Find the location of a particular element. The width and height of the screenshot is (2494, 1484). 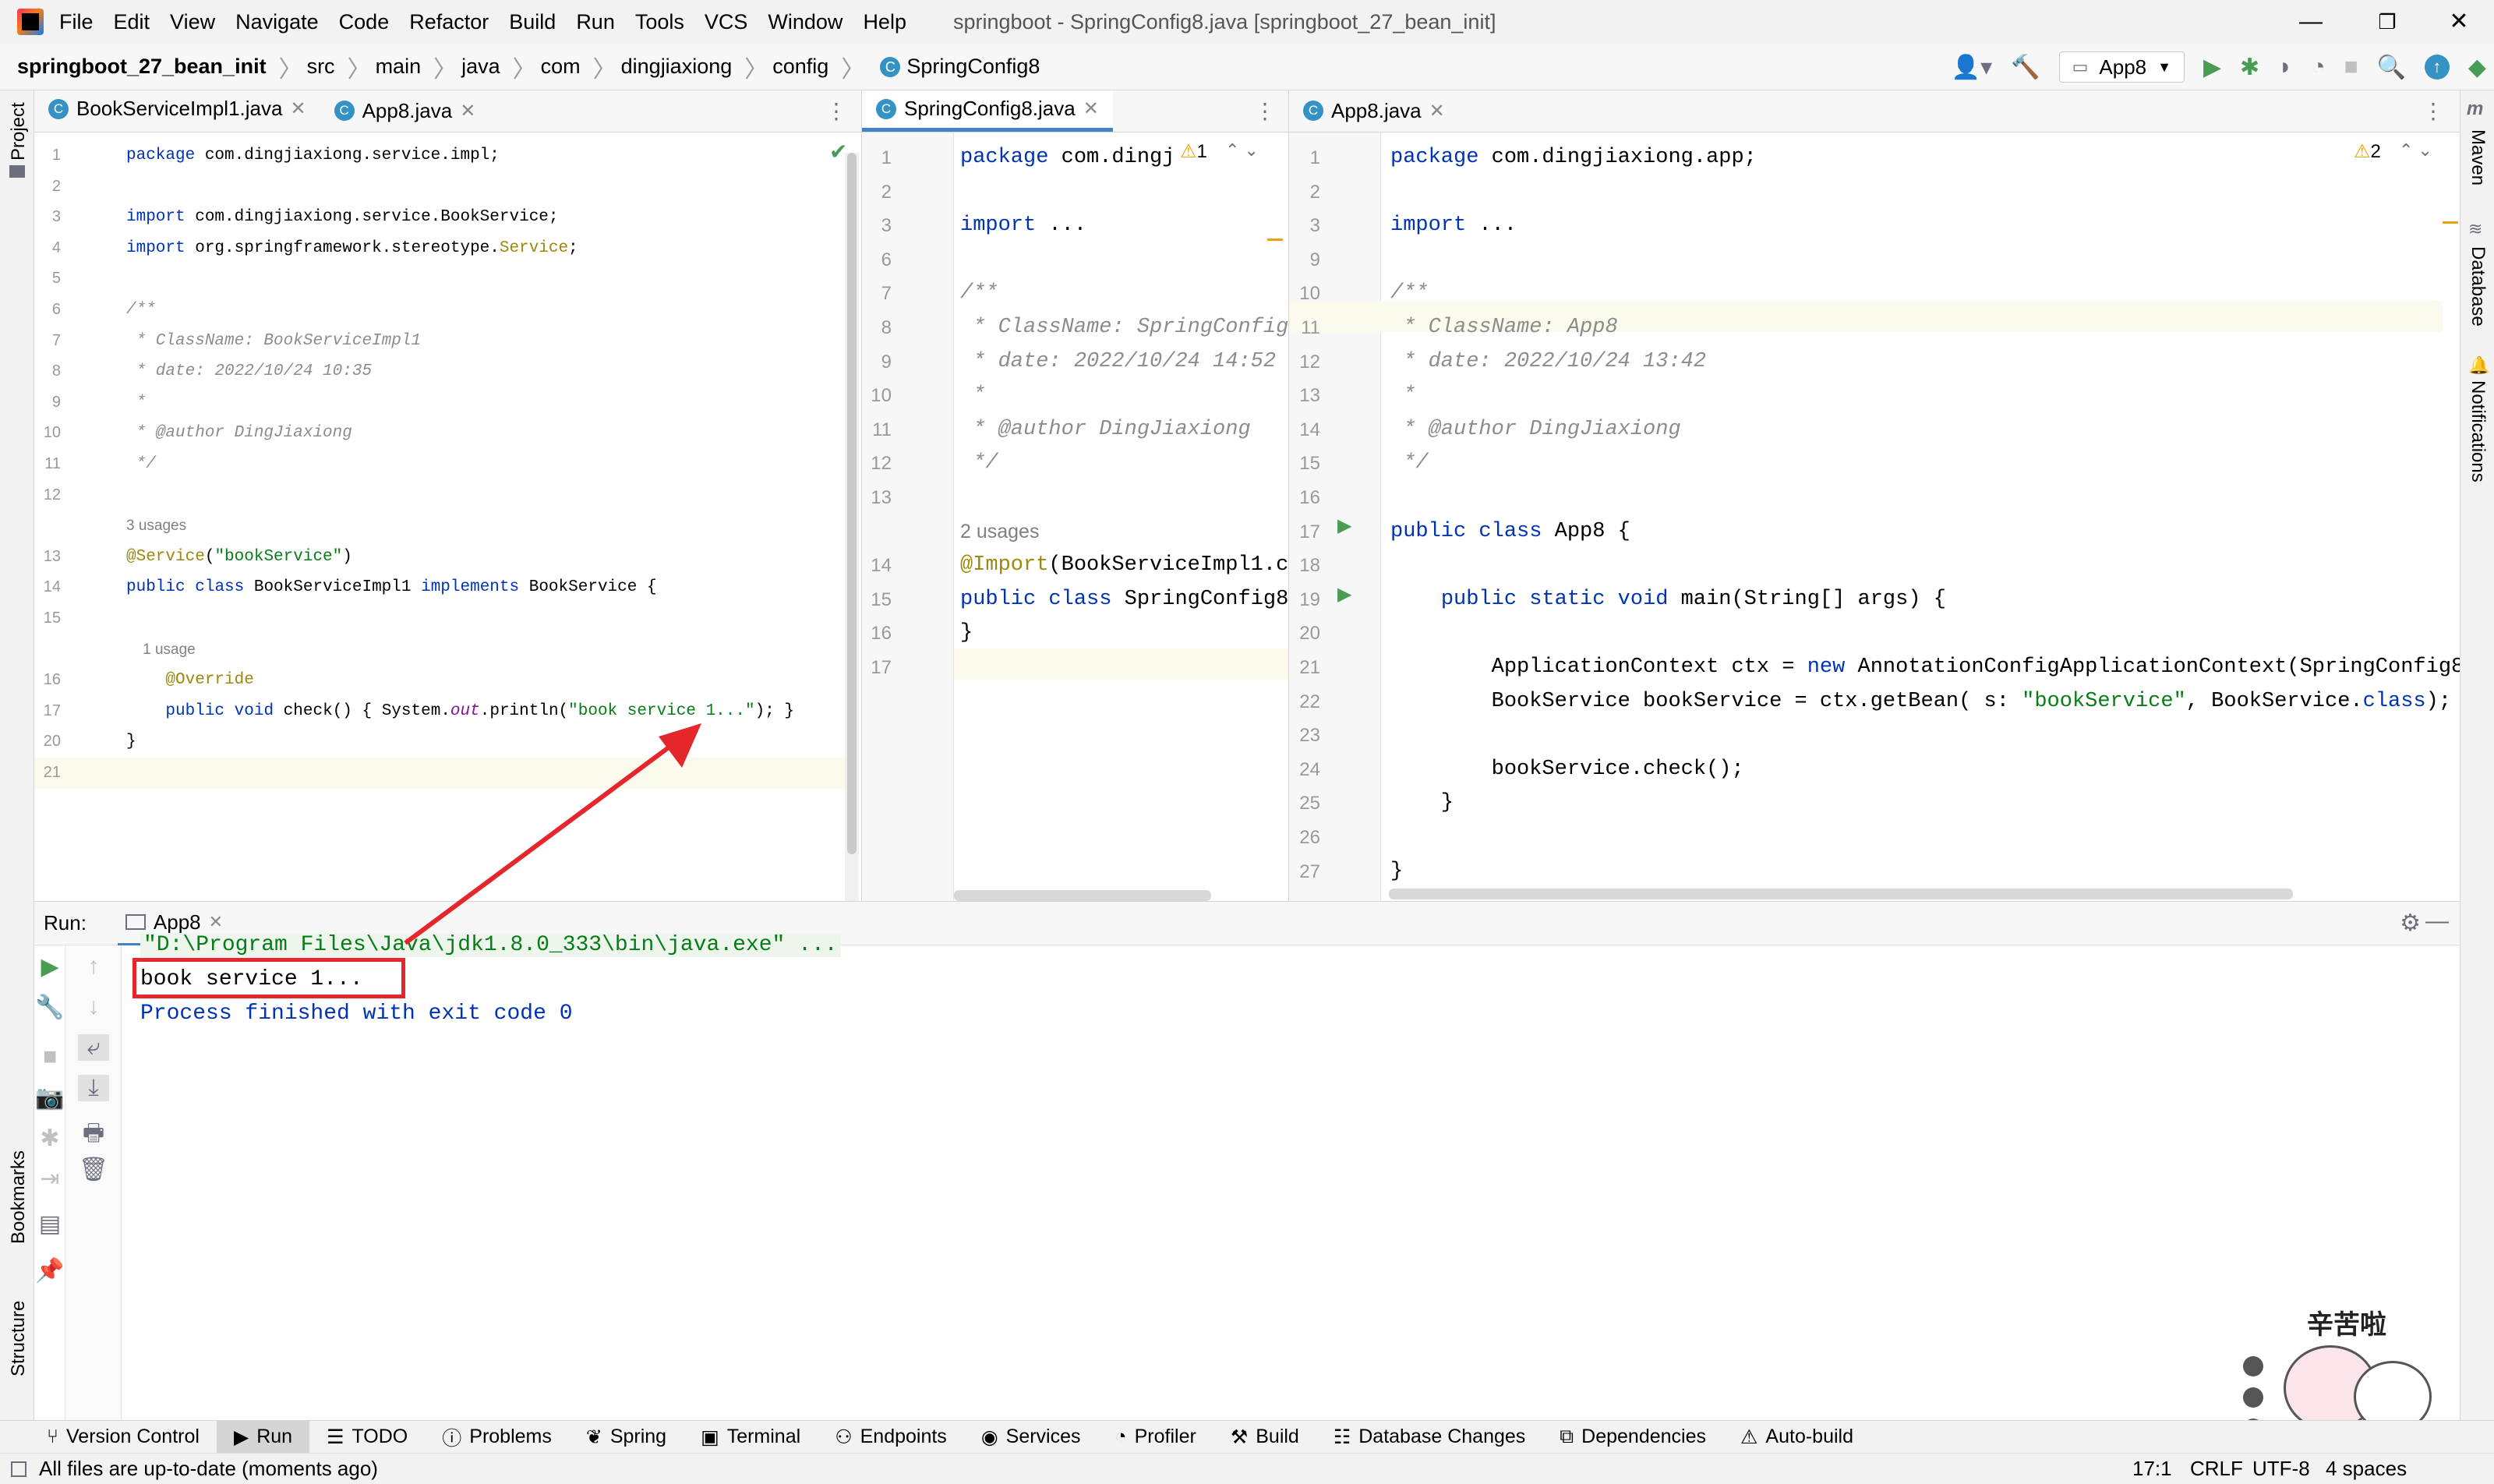

breadcrumb-dingjiaxiong: dingjiaxiong is located at coordinates (677, 67).